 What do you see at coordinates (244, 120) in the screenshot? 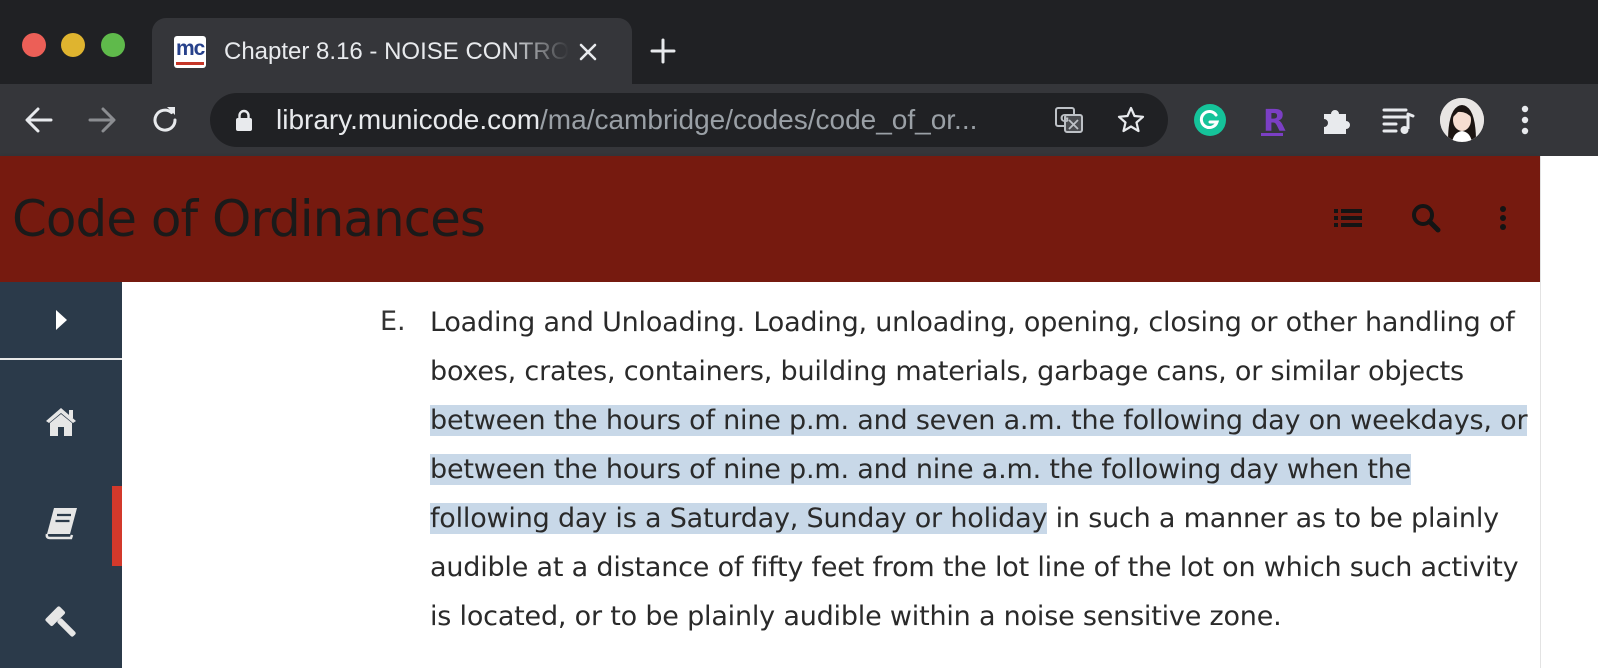
I see `lock-icon` at bounding box center [244, 120].